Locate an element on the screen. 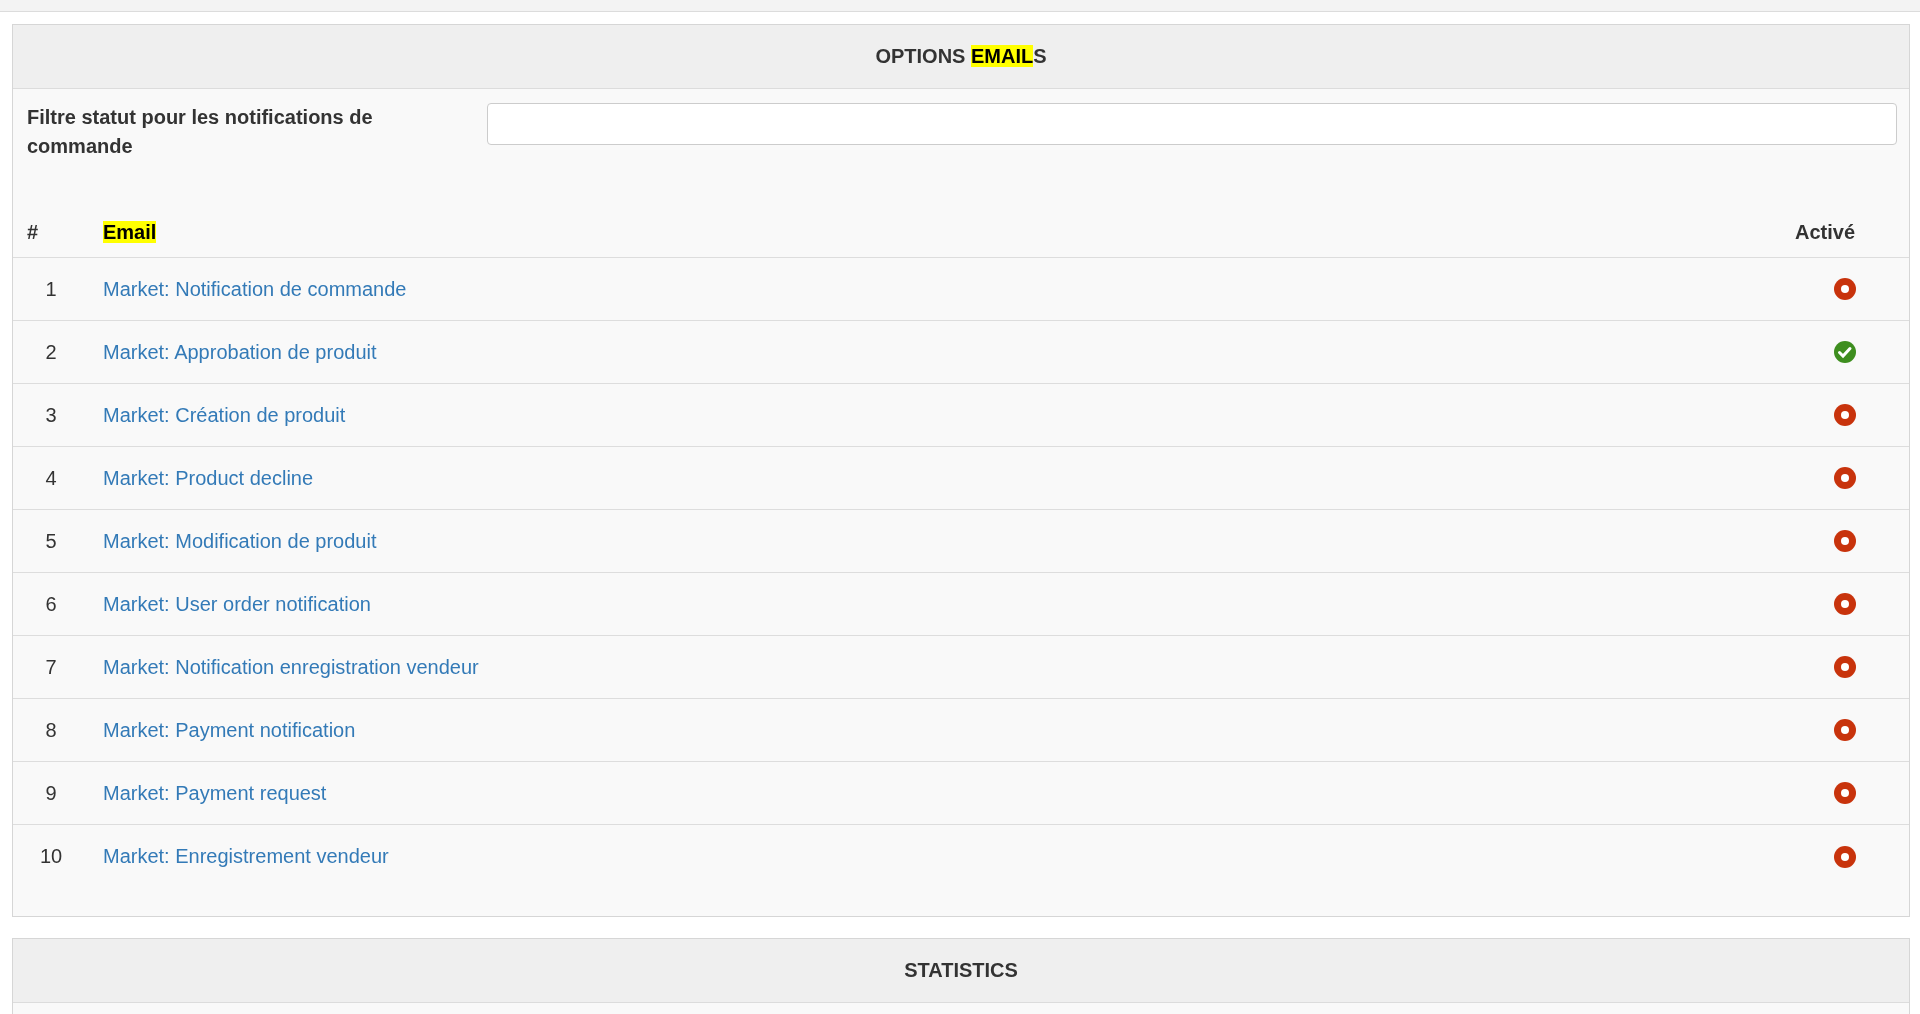 The width and height of the screenshot is (1920, 1014). filter-label: Filtre statut pour les notifications de commande is located at coordinates (200, 132).